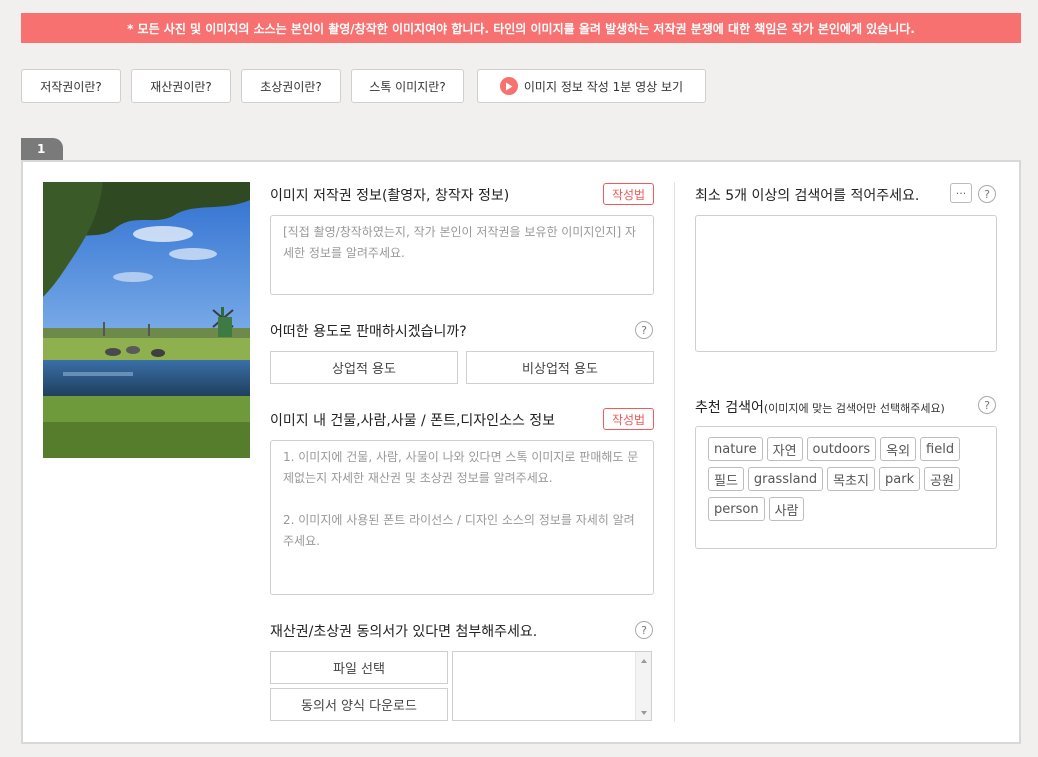 This screenshot has width=1038, height=757. Describe the element at coordinates (359, 704) in the screenshot. I see `consent-form-download-button: 동의서 양식 다운로드` at that location.